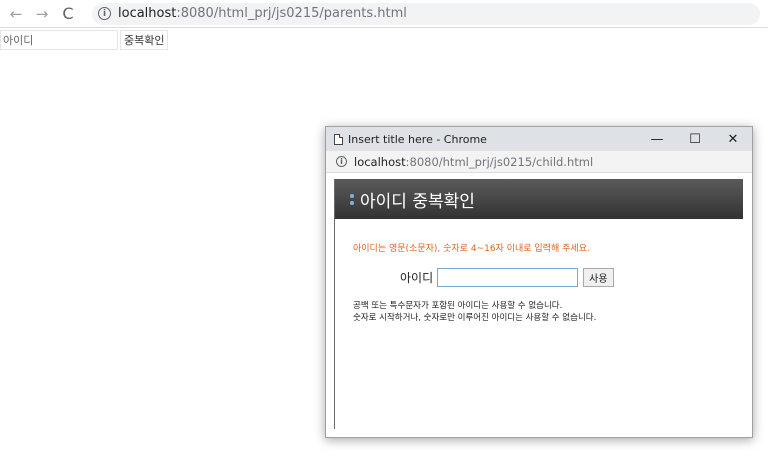 Image resolution: width=768 pixels, height=462 pixels. I want to click on rule-line-1: 공백 또는 특수문자가 포함된 아이디는 사용할 수 없습니다., so click(458, 306).